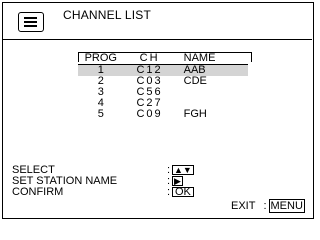 The height and width of the screenshot is (240, 320). What do you see at coordinates (149, 58) in the screenshot?
I see `column-header-ch: CH` at bounding box center [149, 58].